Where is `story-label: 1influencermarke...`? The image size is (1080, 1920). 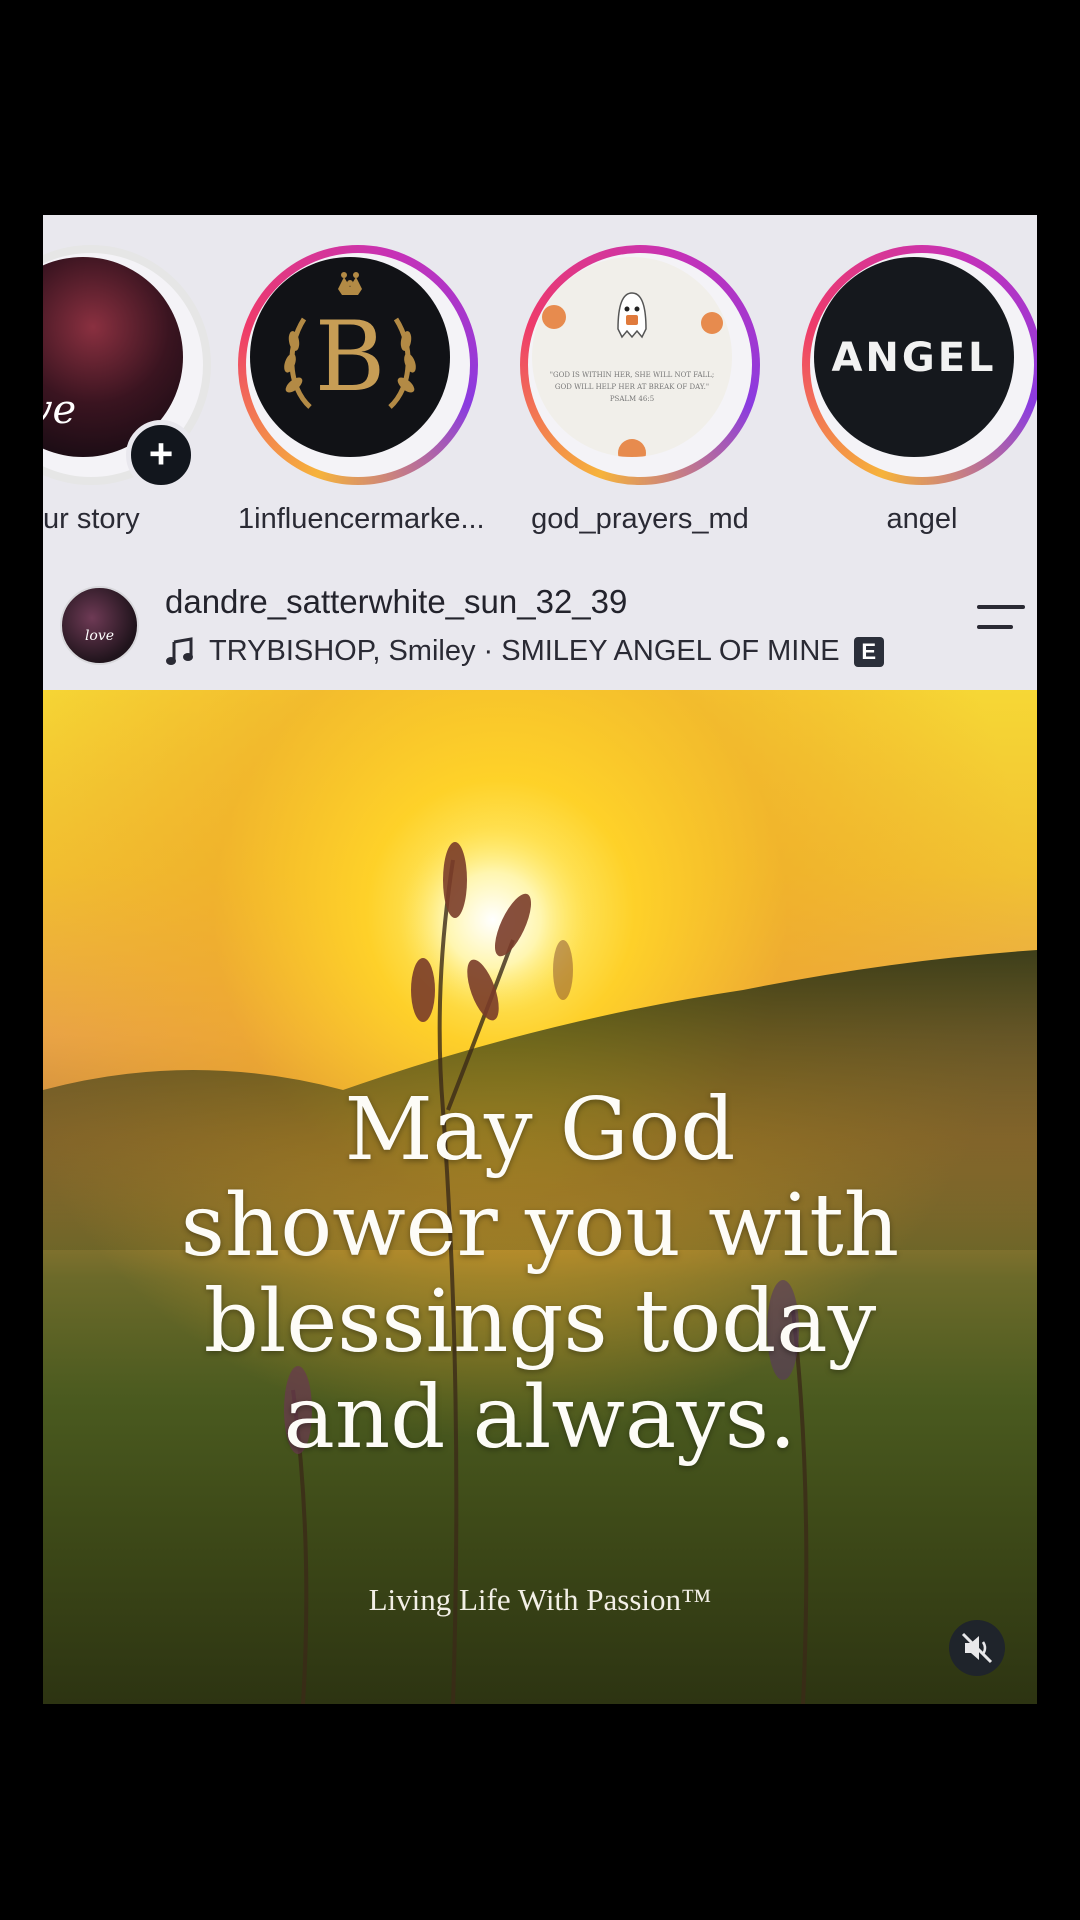
story-label: 1influencermarke... is located at coordinates (361, 519).